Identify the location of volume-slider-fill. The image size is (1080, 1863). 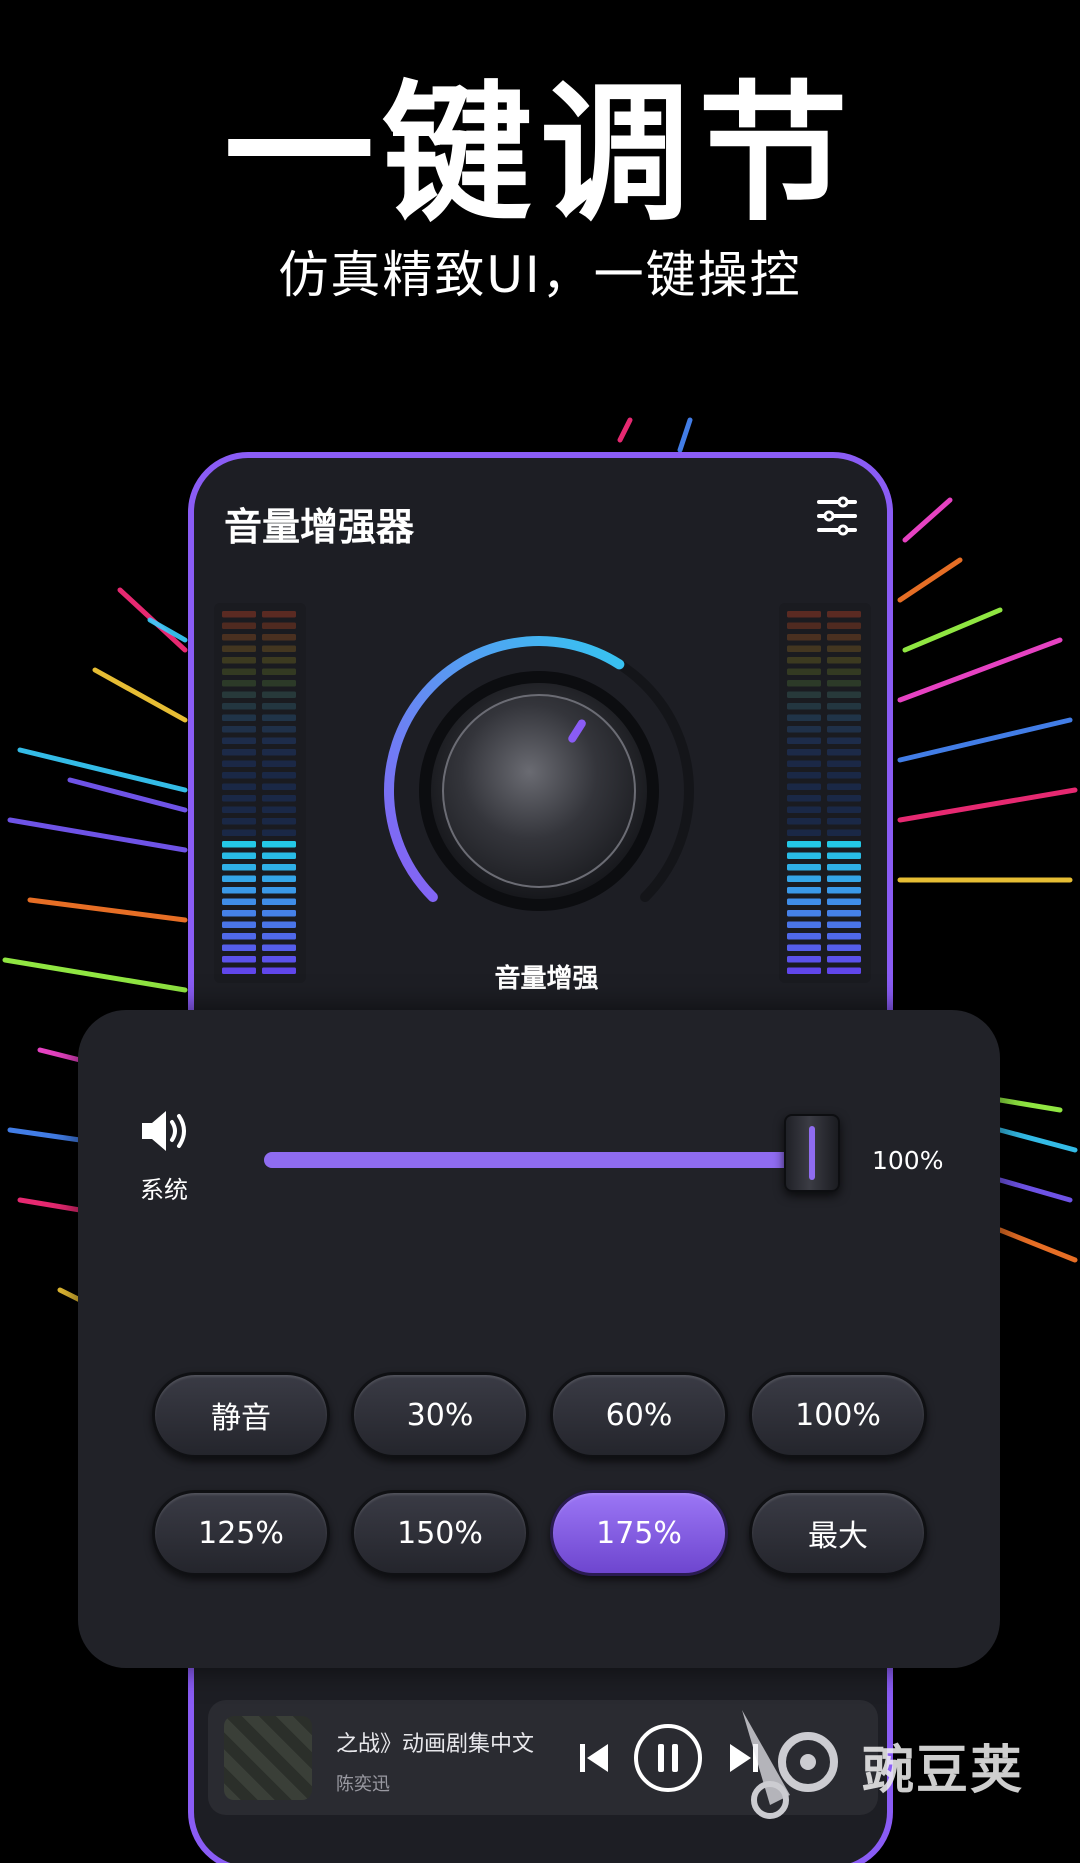
(529, 1160).